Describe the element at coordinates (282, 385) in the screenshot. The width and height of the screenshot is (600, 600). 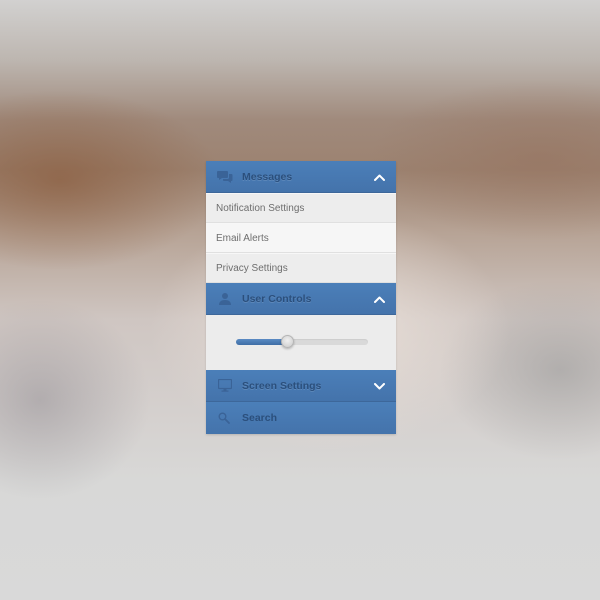
I see `screen-settings-label: Screen Settings` at that location.